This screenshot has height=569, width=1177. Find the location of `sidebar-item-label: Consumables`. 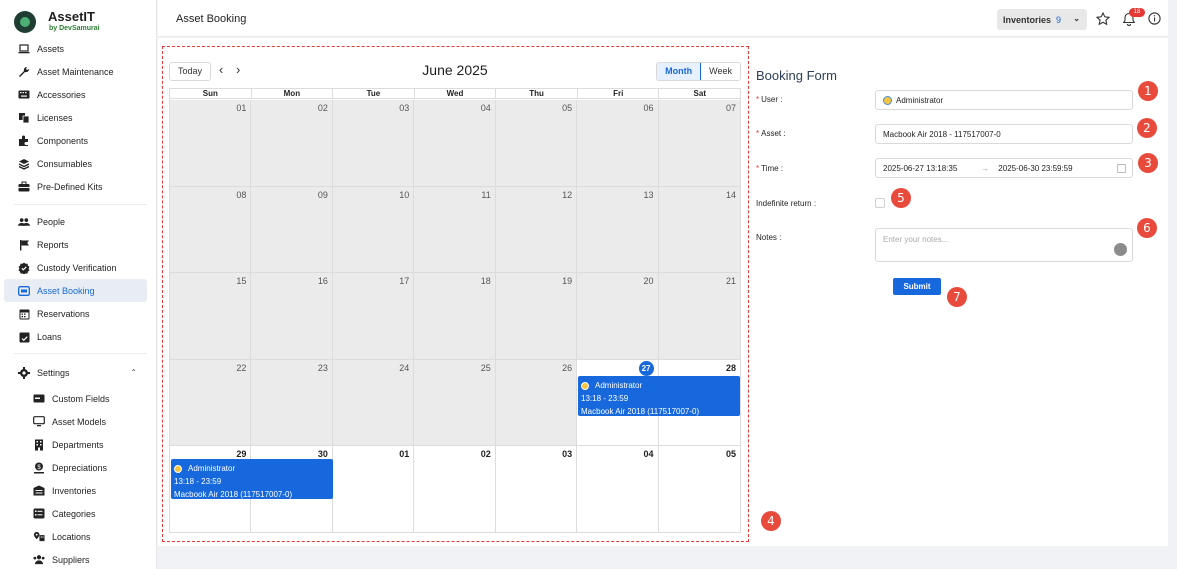

sidebar-item-label: Consumables is located at coordinates (65, 163).